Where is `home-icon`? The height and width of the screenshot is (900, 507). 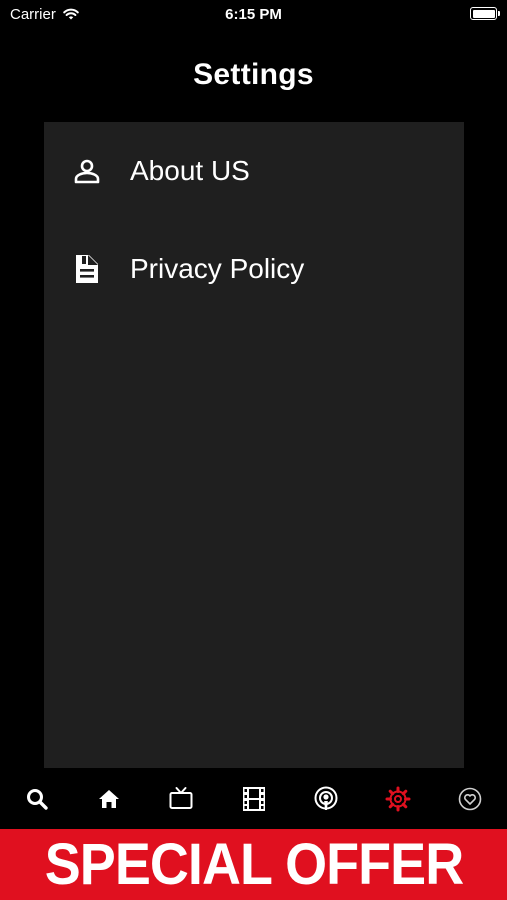 home-icon is located at coordinates (109, 799).